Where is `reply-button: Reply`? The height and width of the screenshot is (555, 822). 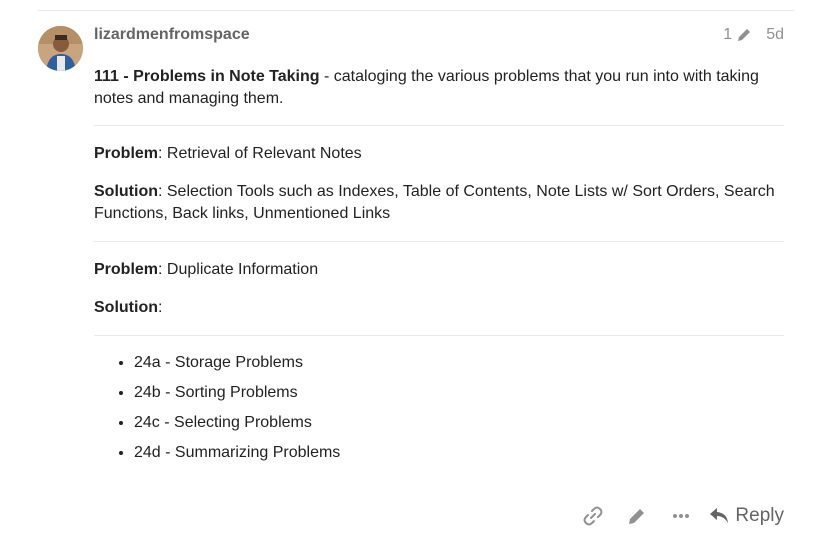 reply-button: Reply is located at coordinates (746, 516).